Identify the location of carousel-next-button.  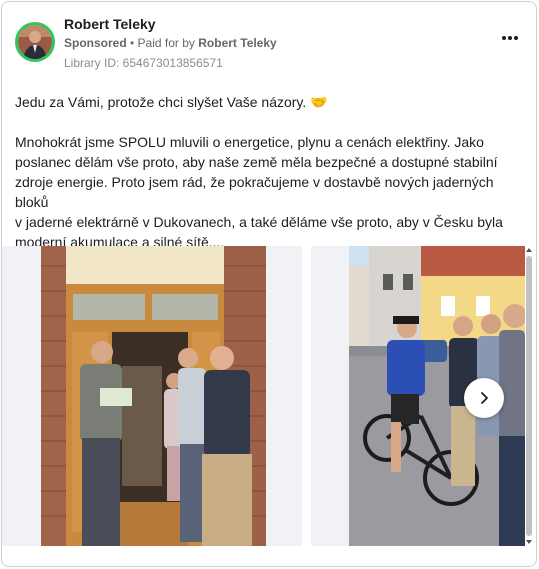
(484, 398).